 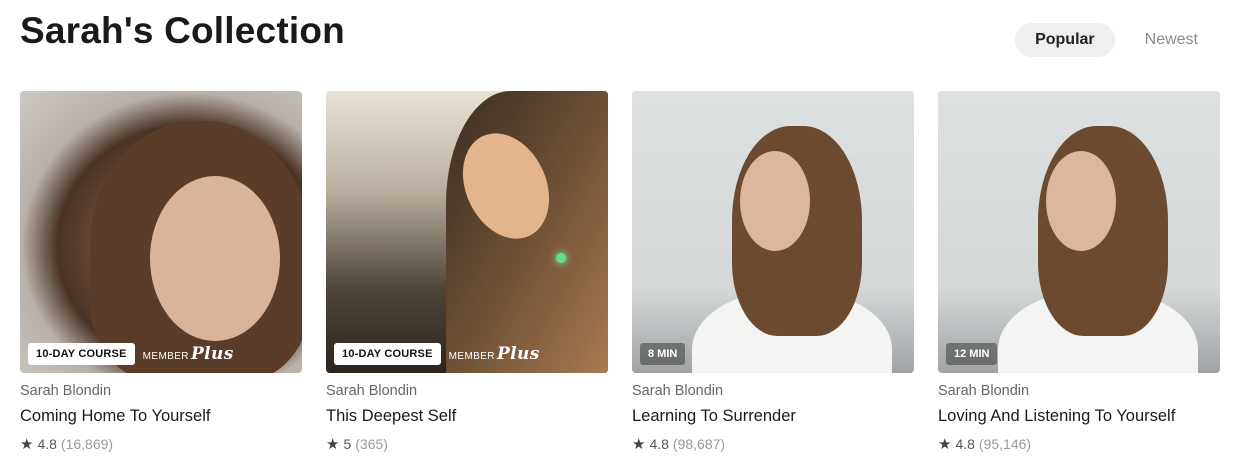 I want to click on course-title: Loving And Listening To Yourself, so click(x=1079, y=416).